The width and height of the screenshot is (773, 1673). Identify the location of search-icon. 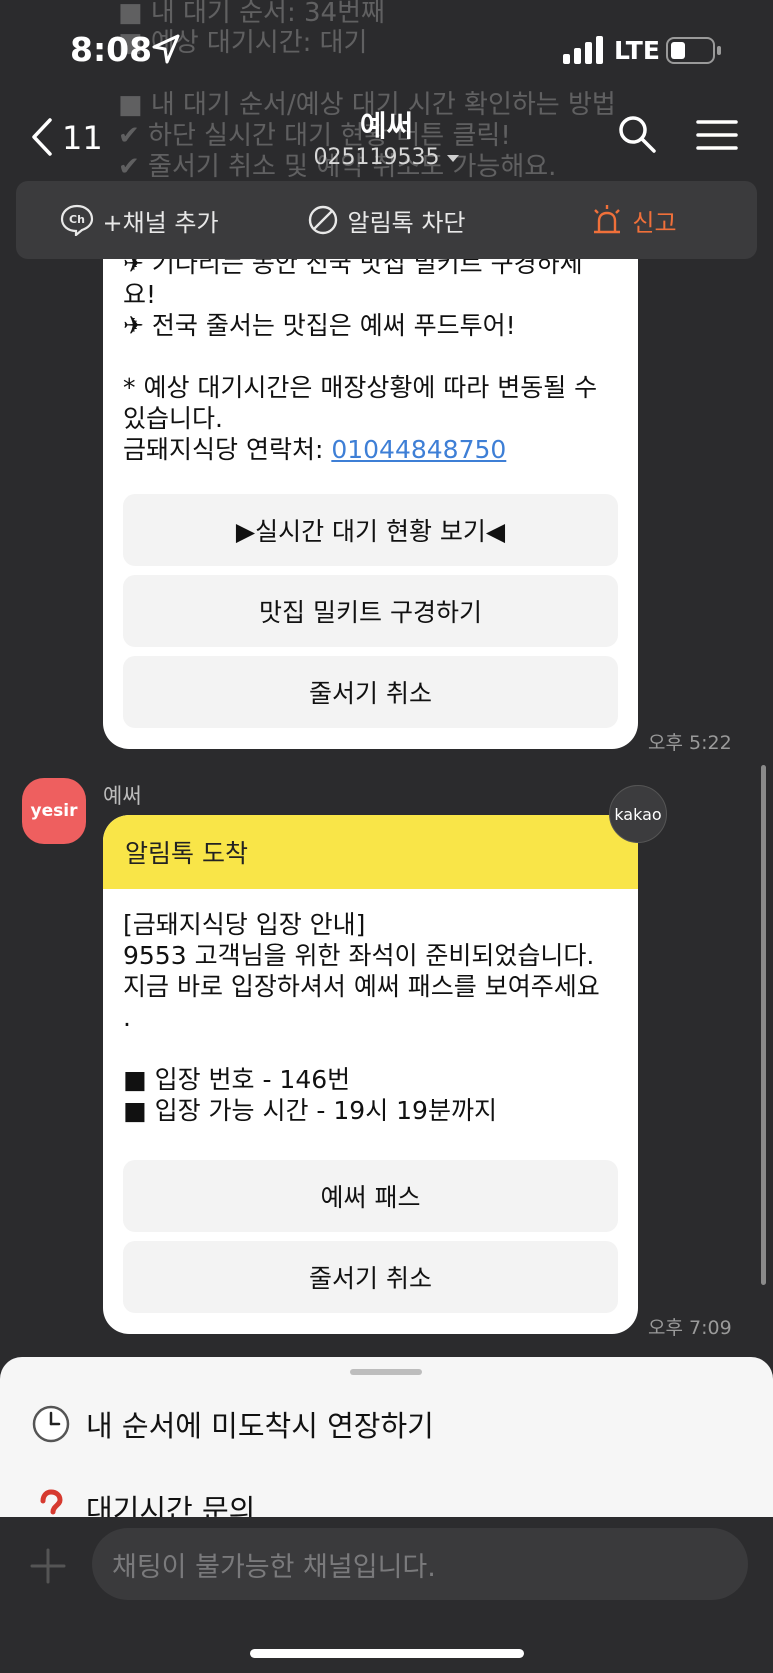
(637, 134).